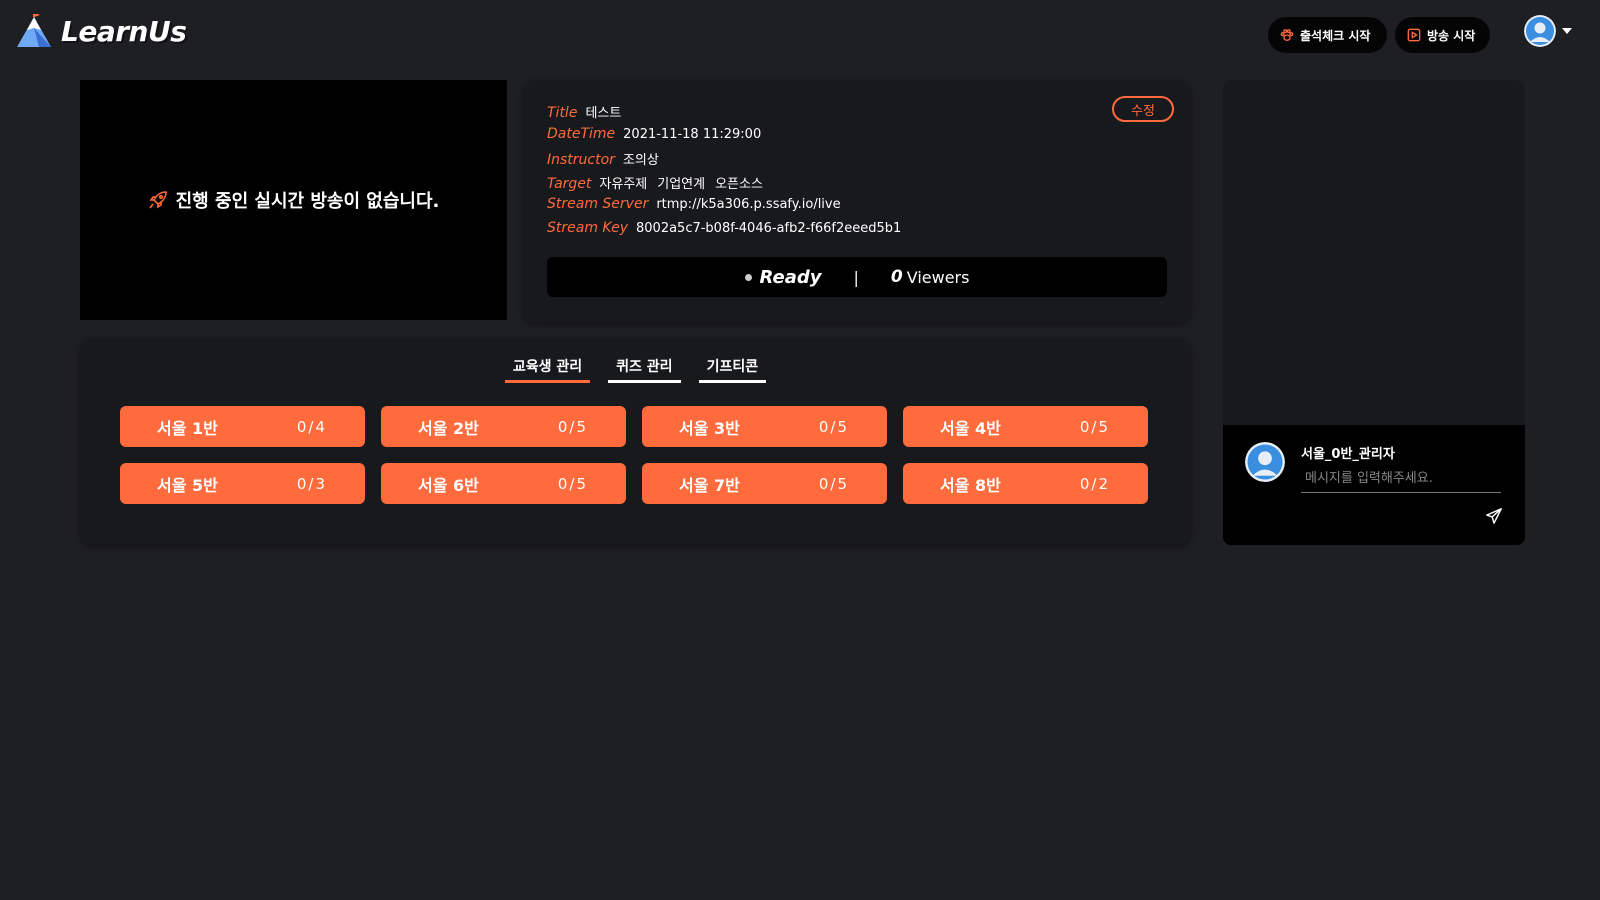 The width and height of the screenshot is (1600, 900). What do you see at coordinates (562, 113) in the screenshot?
I see `title-key: Title` at bounding box center [562, 113].